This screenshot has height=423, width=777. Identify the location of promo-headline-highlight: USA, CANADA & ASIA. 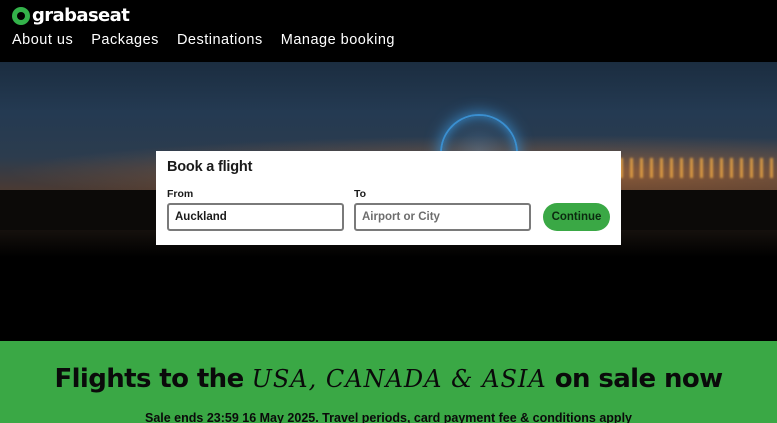
(399, 379).